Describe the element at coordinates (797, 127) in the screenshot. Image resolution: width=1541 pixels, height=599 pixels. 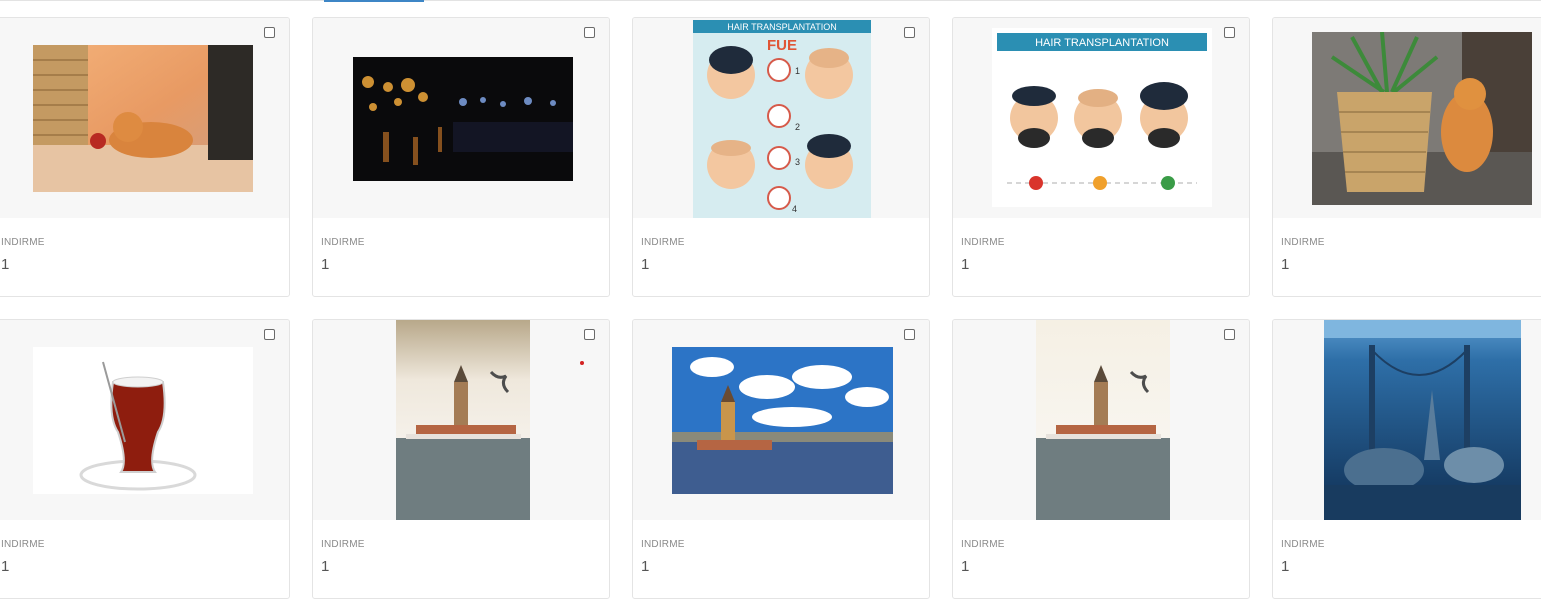
I see `step-label: 2` at that location.